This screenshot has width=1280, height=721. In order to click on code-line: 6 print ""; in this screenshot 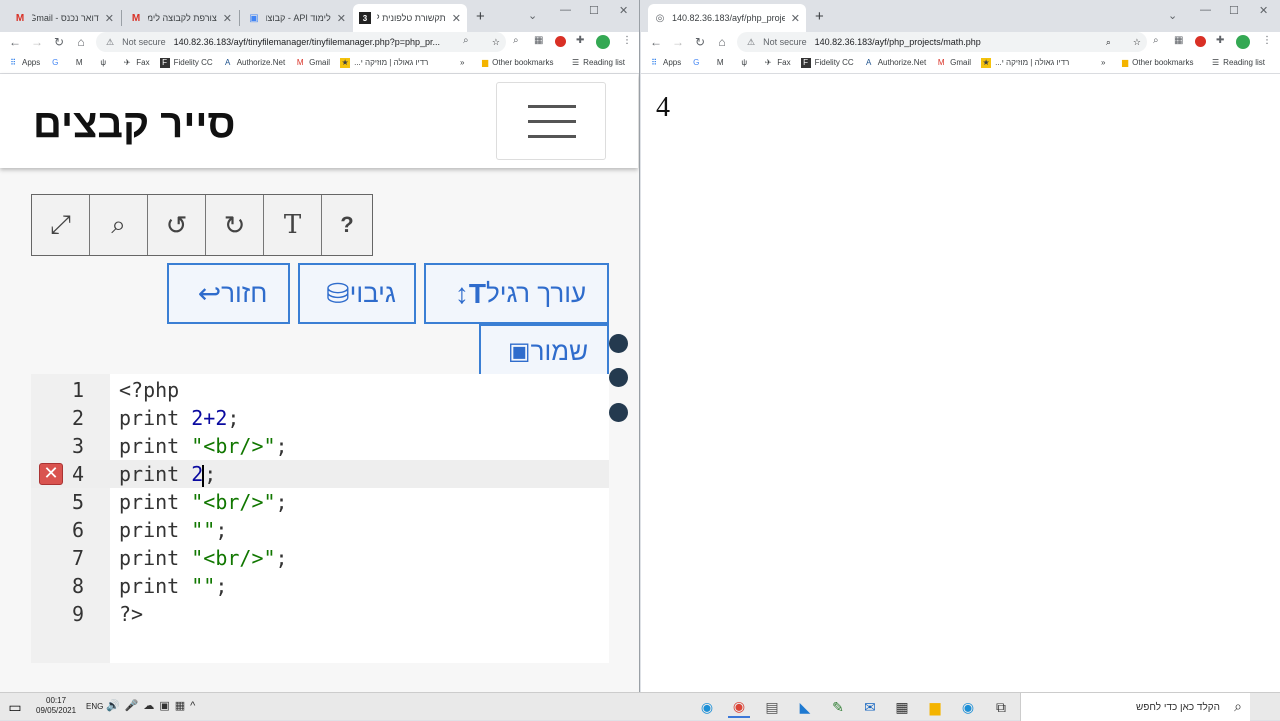, I will do `click(320, 530)`.